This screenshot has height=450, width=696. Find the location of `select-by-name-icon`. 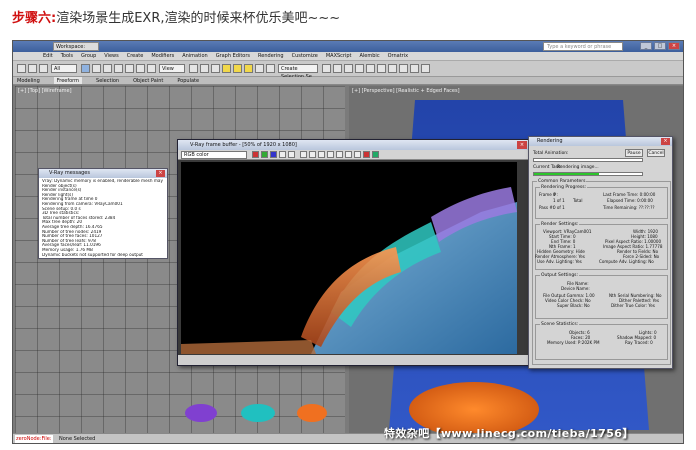

select-by-name-icon is located at coordinates (96, 68).